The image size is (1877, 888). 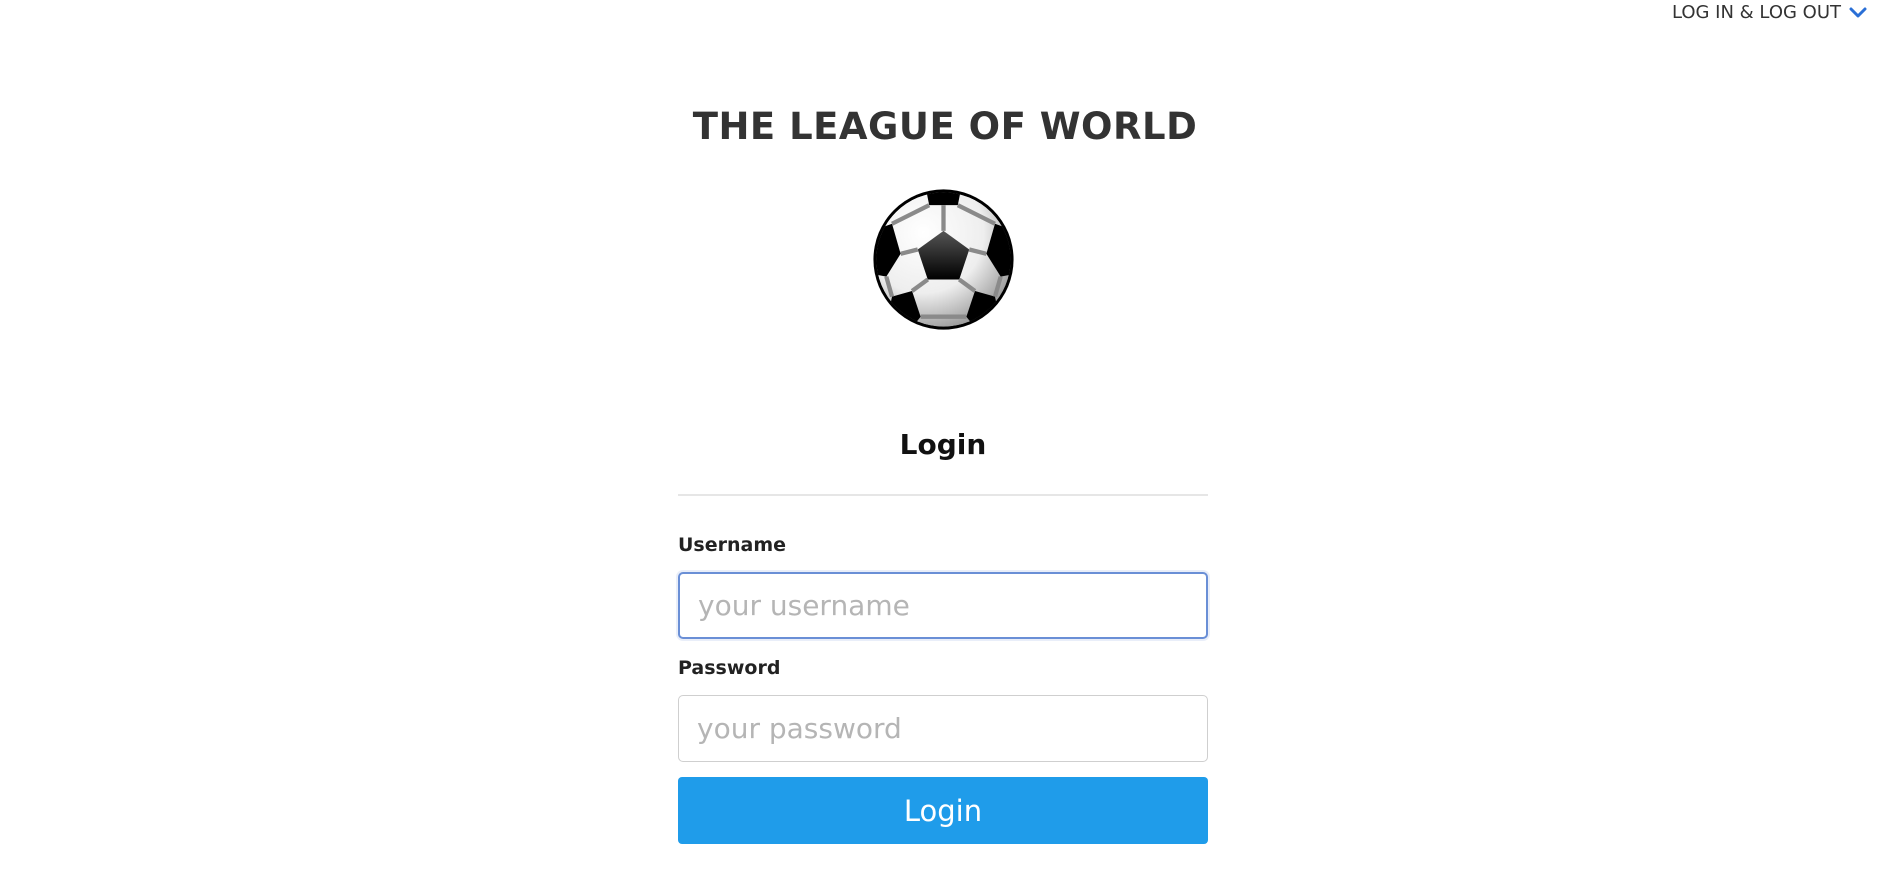 What do you see at coordinates (1756, 12) in the screenshot?
I see `login-logout-menu-label: LOG IN & LOG OUT` at bounding box center [1756, 12].